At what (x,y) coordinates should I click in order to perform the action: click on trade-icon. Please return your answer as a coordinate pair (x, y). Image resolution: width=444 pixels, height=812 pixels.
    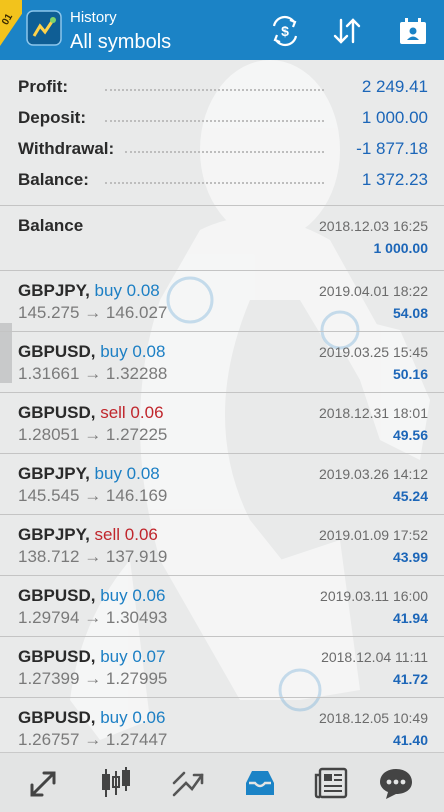
    Looking at the image, I should click on (188, 783).